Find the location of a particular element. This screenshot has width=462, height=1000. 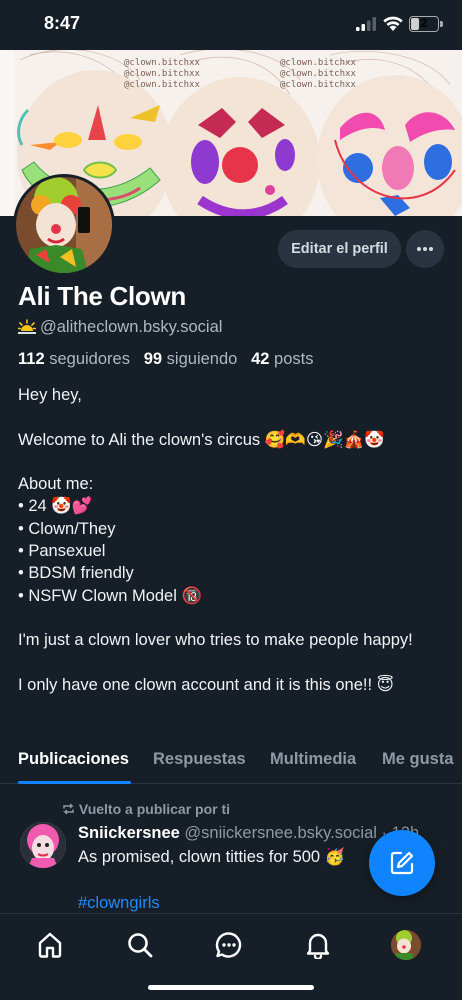

compose-icon is located at coordinates (402, 863).